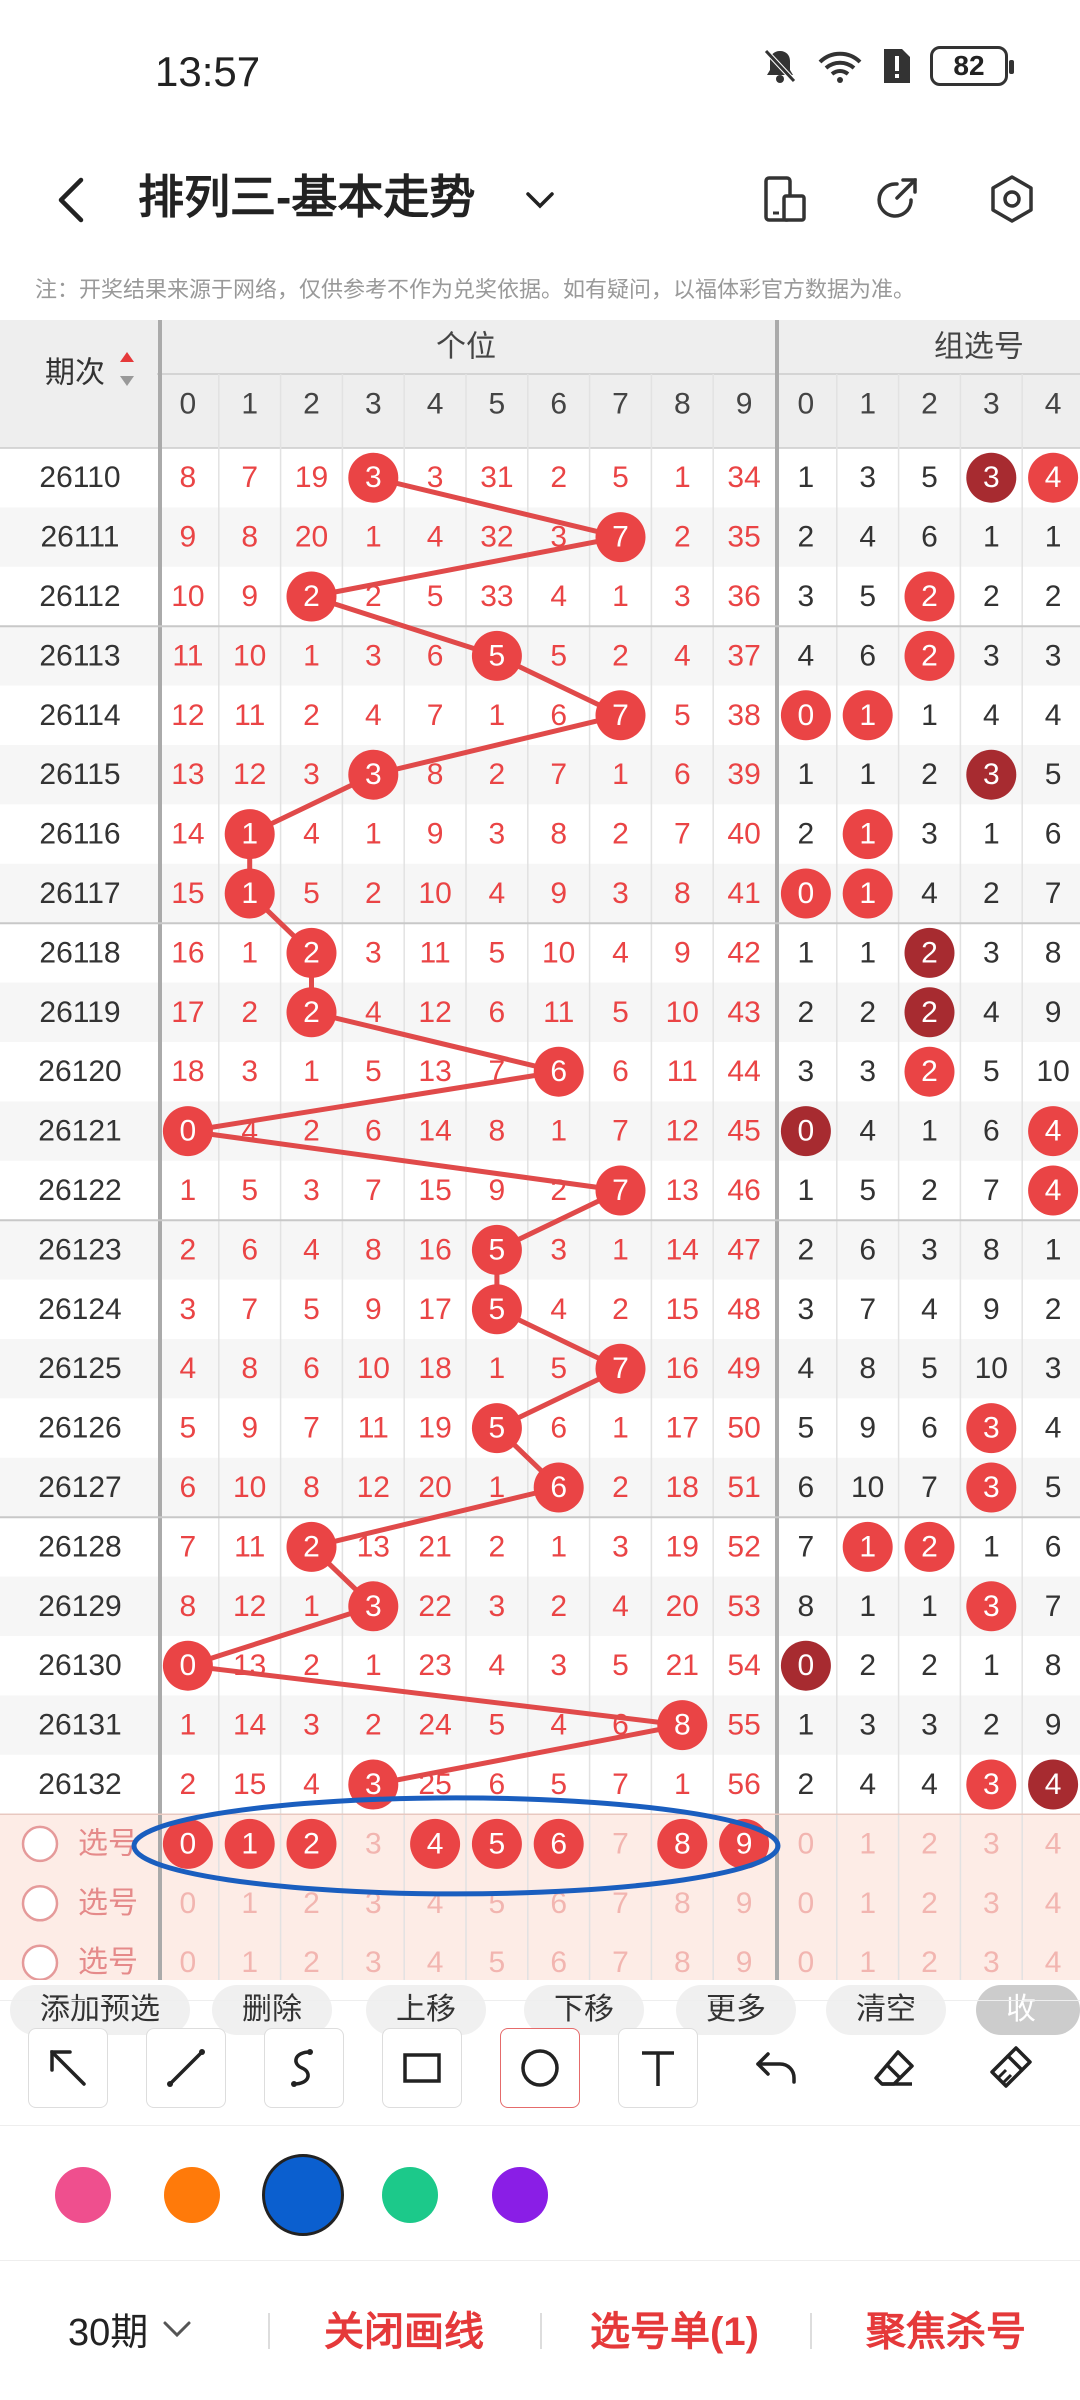 The image size is (1080, 2400). I want to click on select-combo-option: 4, so click(1053, 1962).